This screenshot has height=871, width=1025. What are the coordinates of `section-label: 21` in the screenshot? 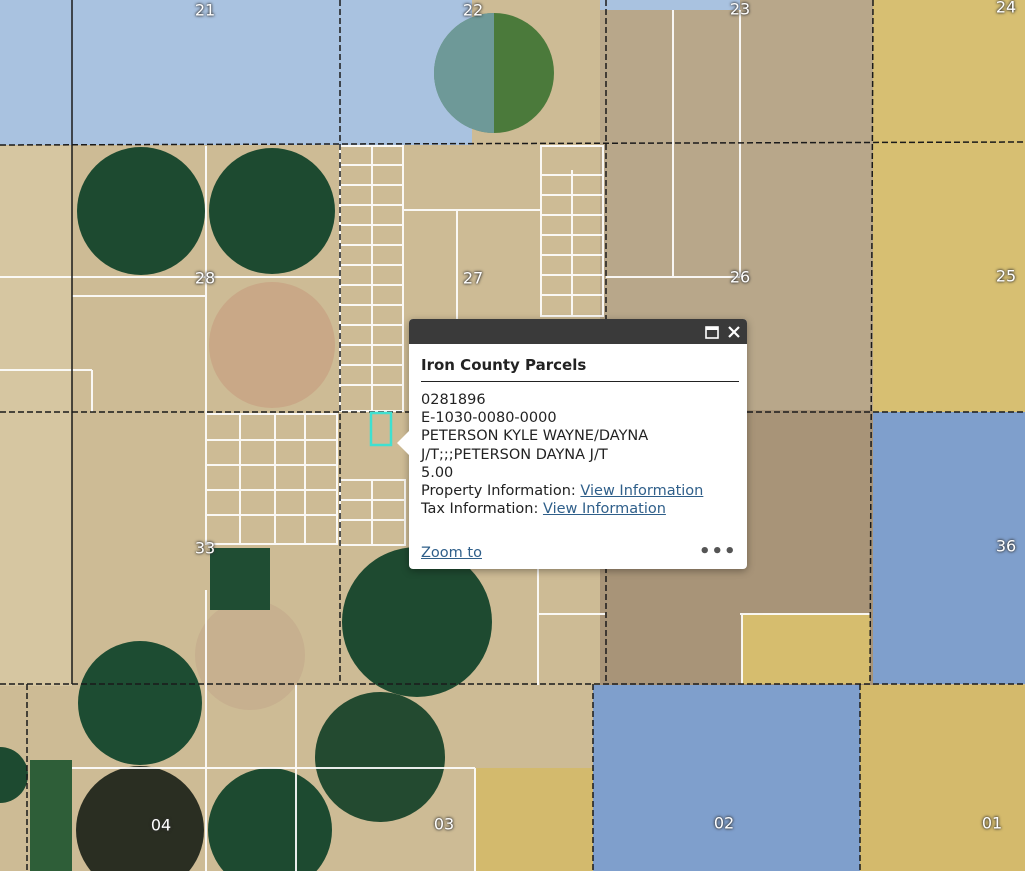 It's located at (205, 10).